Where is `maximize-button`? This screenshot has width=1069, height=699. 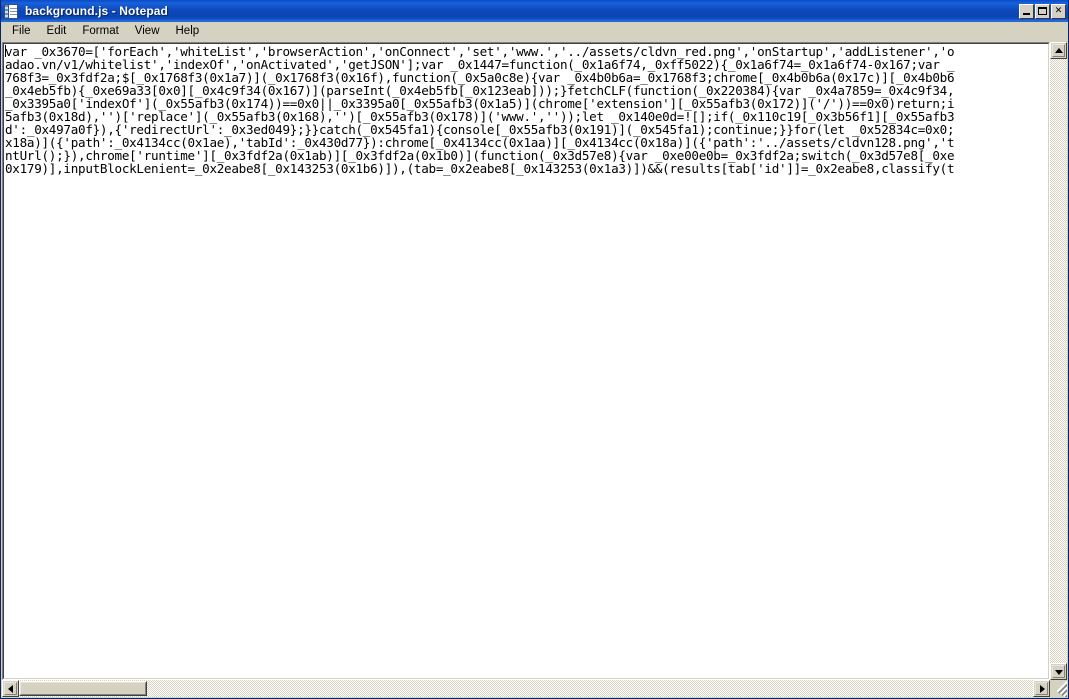 maximize-button is located at coordinates (1042, 11).